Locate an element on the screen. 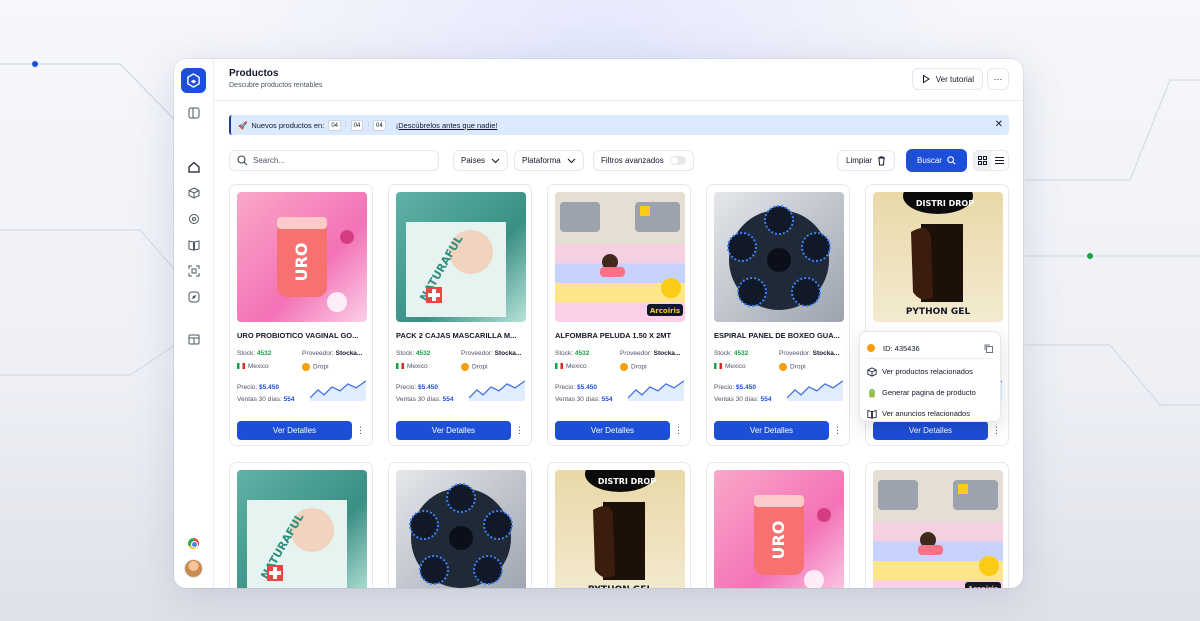 Image resolution: width=1200 pixels, height=621 pixels. scan-icon is located at coordinates (194, 271).